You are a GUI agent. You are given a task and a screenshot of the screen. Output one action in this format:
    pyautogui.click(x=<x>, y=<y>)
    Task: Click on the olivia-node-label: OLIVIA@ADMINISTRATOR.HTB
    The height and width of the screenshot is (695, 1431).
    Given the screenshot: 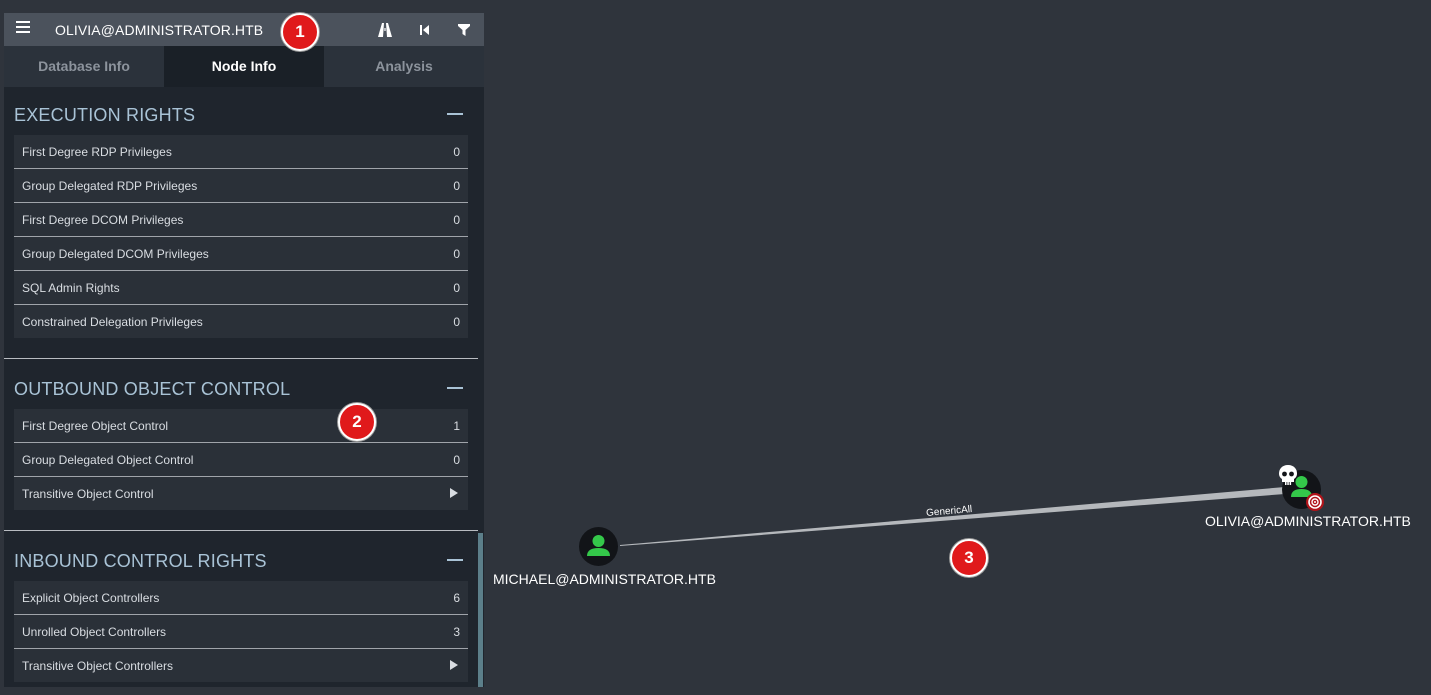 What is the action you would take?
    pyautogui.click(x=1308, y=521)
    